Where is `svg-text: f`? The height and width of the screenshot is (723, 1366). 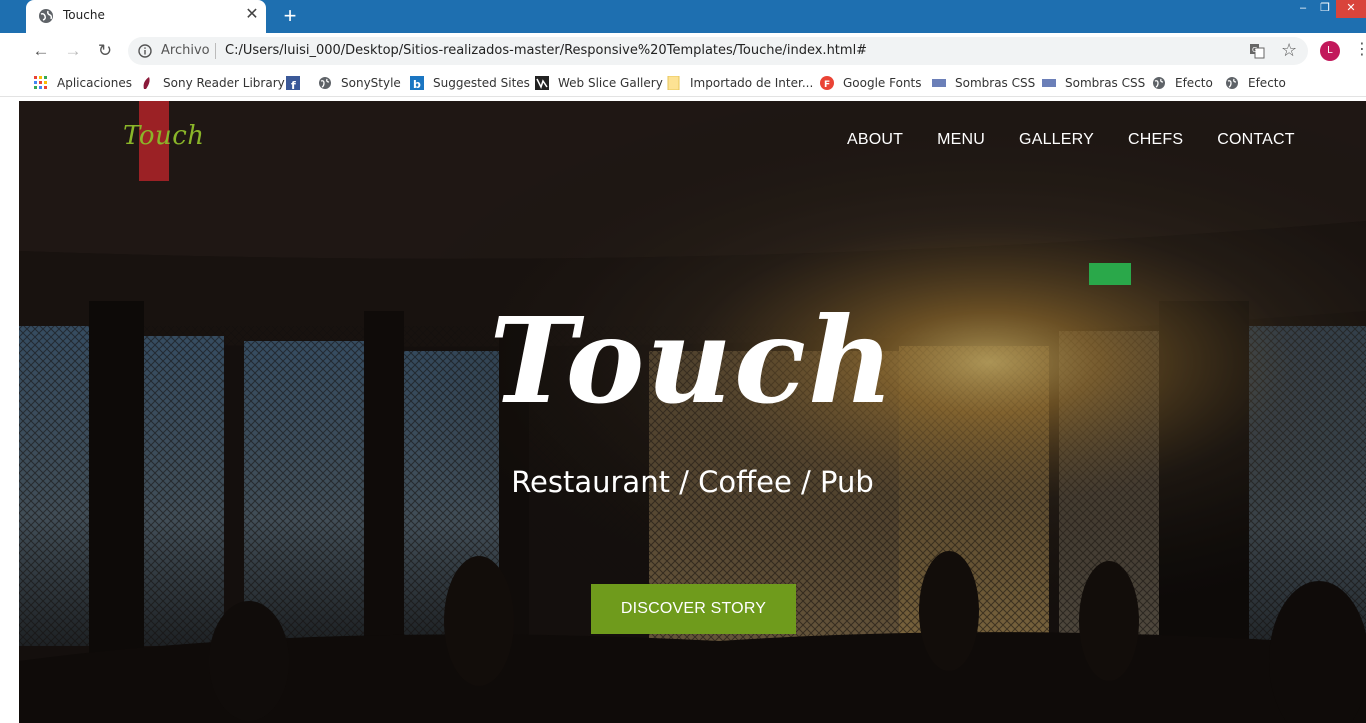
svg-text: f is located at coordinates (293, 84).